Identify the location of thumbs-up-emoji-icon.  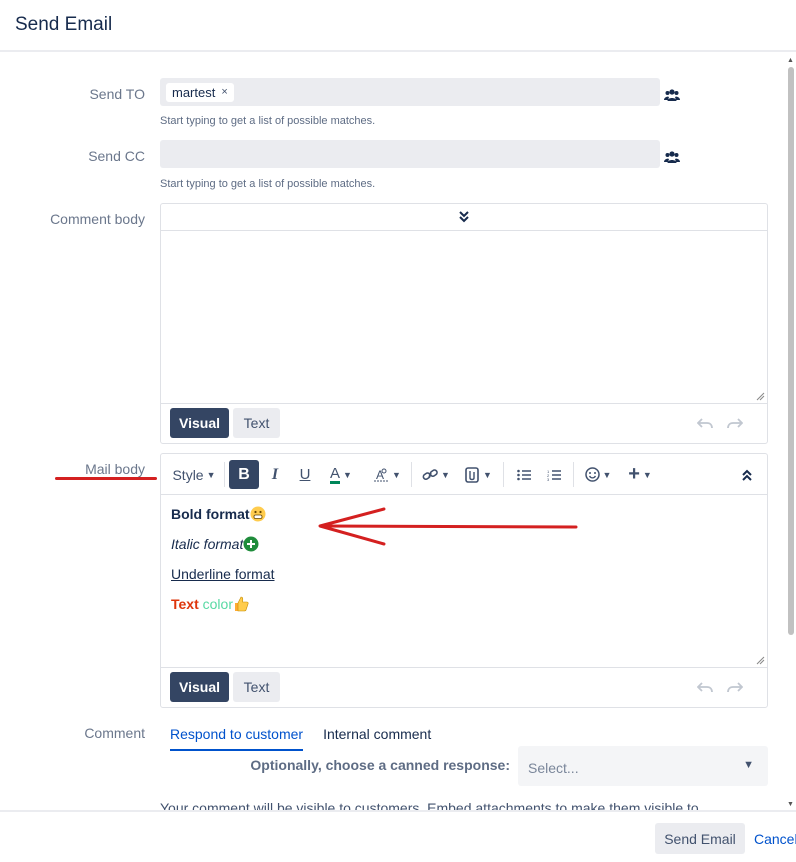
(242, 604).